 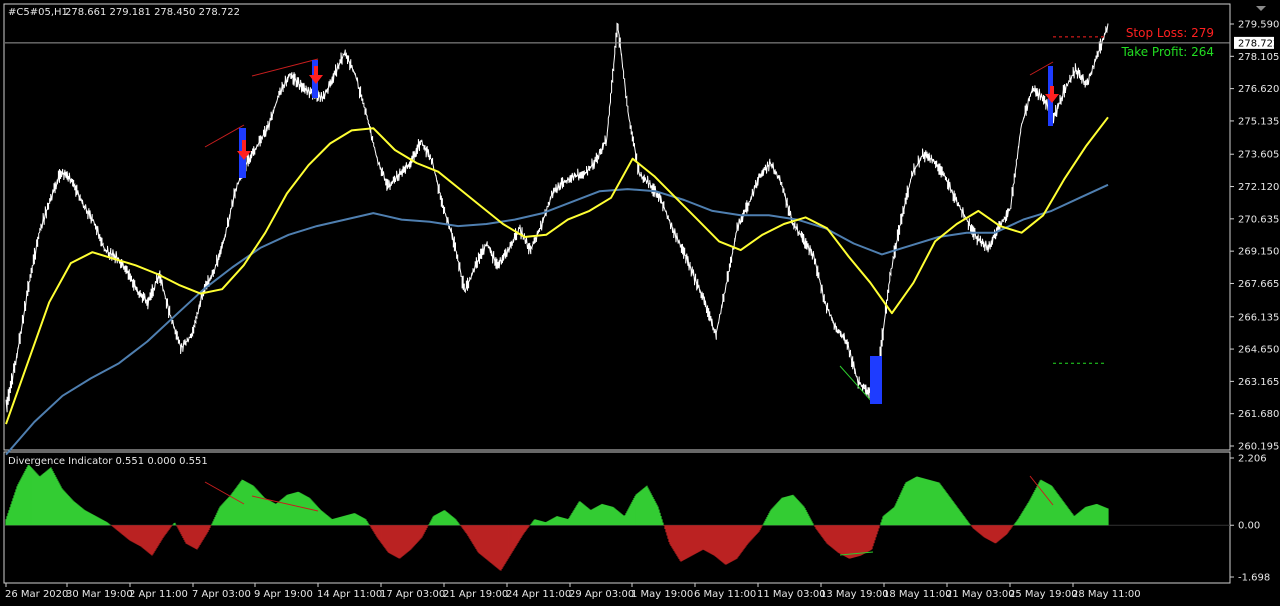 What do you see at coordinates (1258, 57) in the screenshot?
I see `y-tick-label: 278.105` at bounding box center [1258, 57].